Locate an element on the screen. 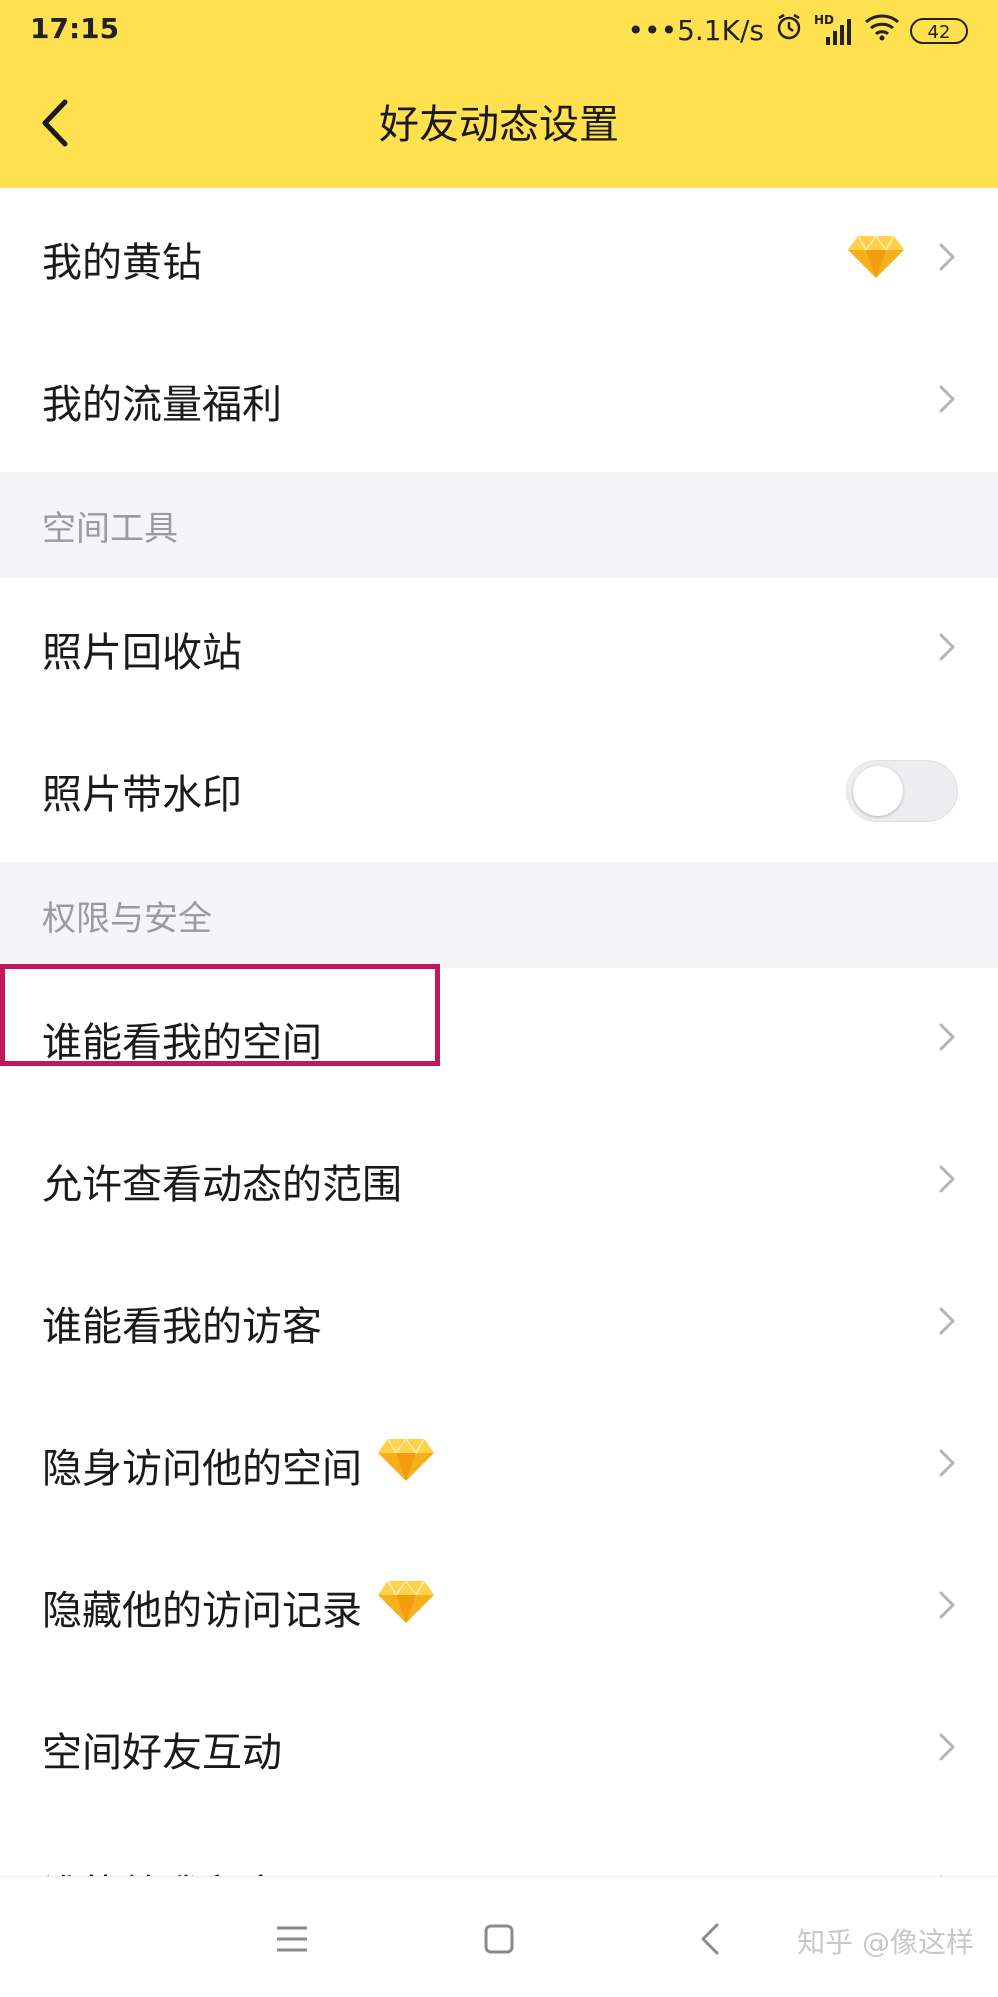 The image size is (998, 1997). system-back-button is located at coordinates (710, 1941).